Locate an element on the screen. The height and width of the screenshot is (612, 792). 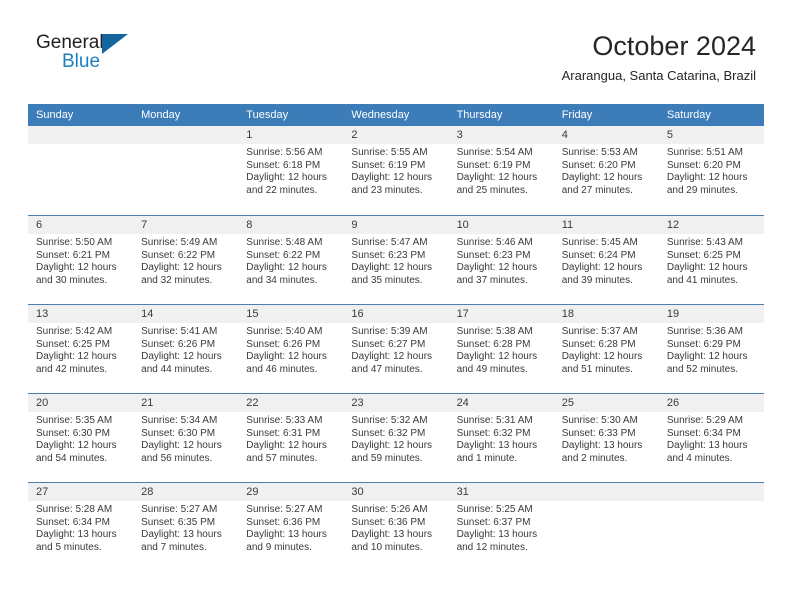
weekday-header-sunday: Sunday is located at coordinates (55, 115).